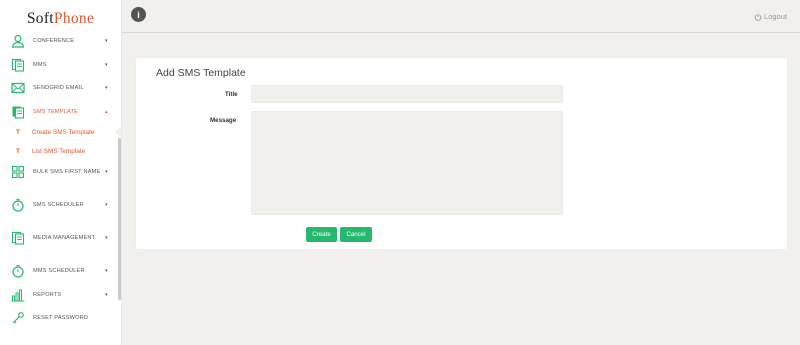 The width and height of the screenshot is (800, 345). Describe the element at coordinates (18, 172) in the screenshot. I see `grid-icon` at that location.